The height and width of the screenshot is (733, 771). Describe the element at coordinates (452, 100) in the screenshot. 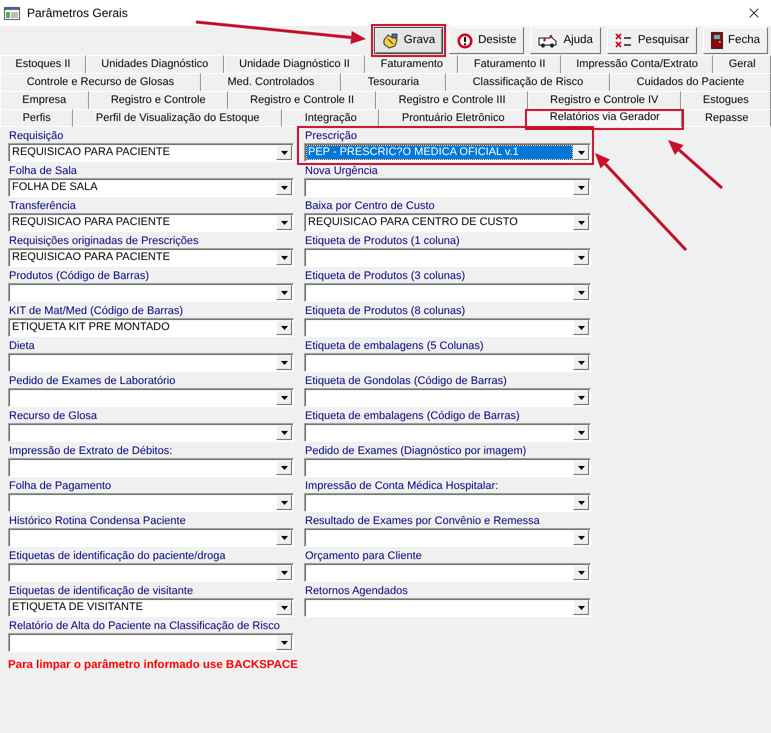

I see `tab: Registro e Controle III` at that location.